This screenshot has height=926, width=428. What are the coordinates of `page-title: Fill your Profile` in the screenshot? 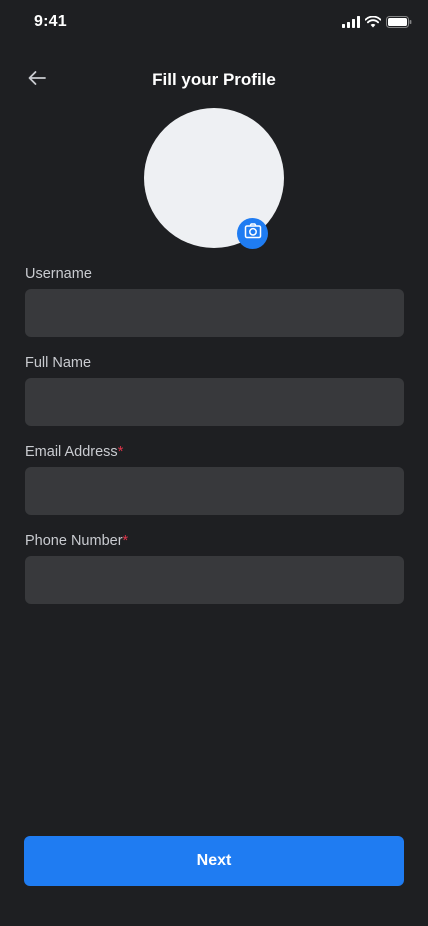 It's located at (214, 79).